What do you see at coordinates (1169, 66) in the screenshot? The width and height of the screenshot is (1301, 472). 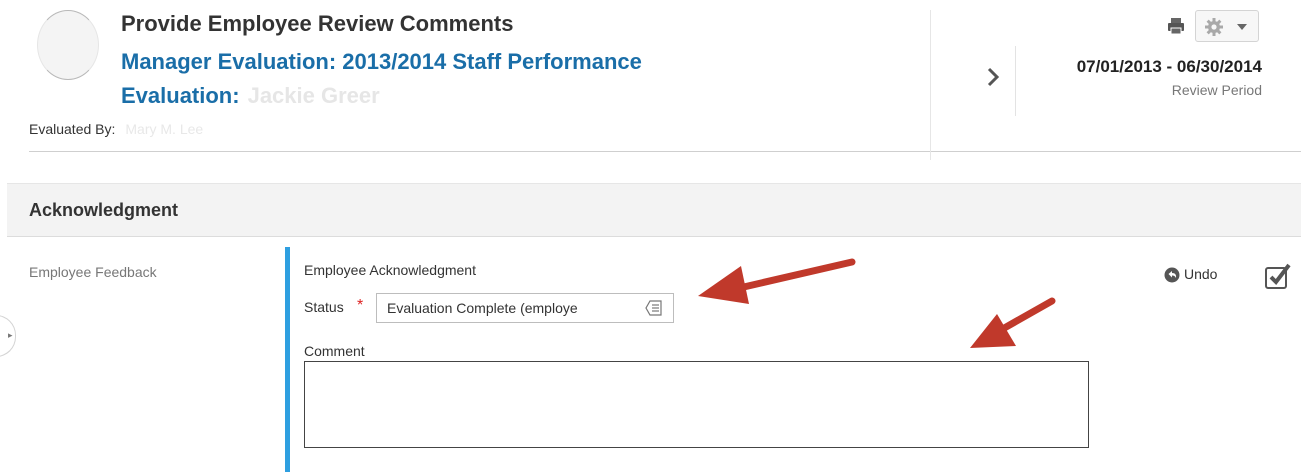 I see `review-period-dates: 07/01/2013 - 06/30/2014` at bounding box center [1169, 66].